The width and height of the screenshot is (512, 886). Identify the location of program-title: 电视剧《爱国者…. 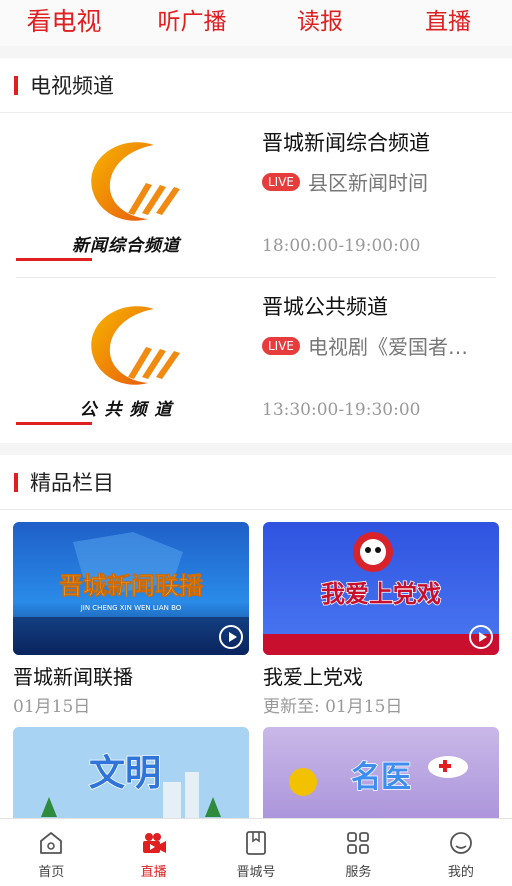
(388, 347).